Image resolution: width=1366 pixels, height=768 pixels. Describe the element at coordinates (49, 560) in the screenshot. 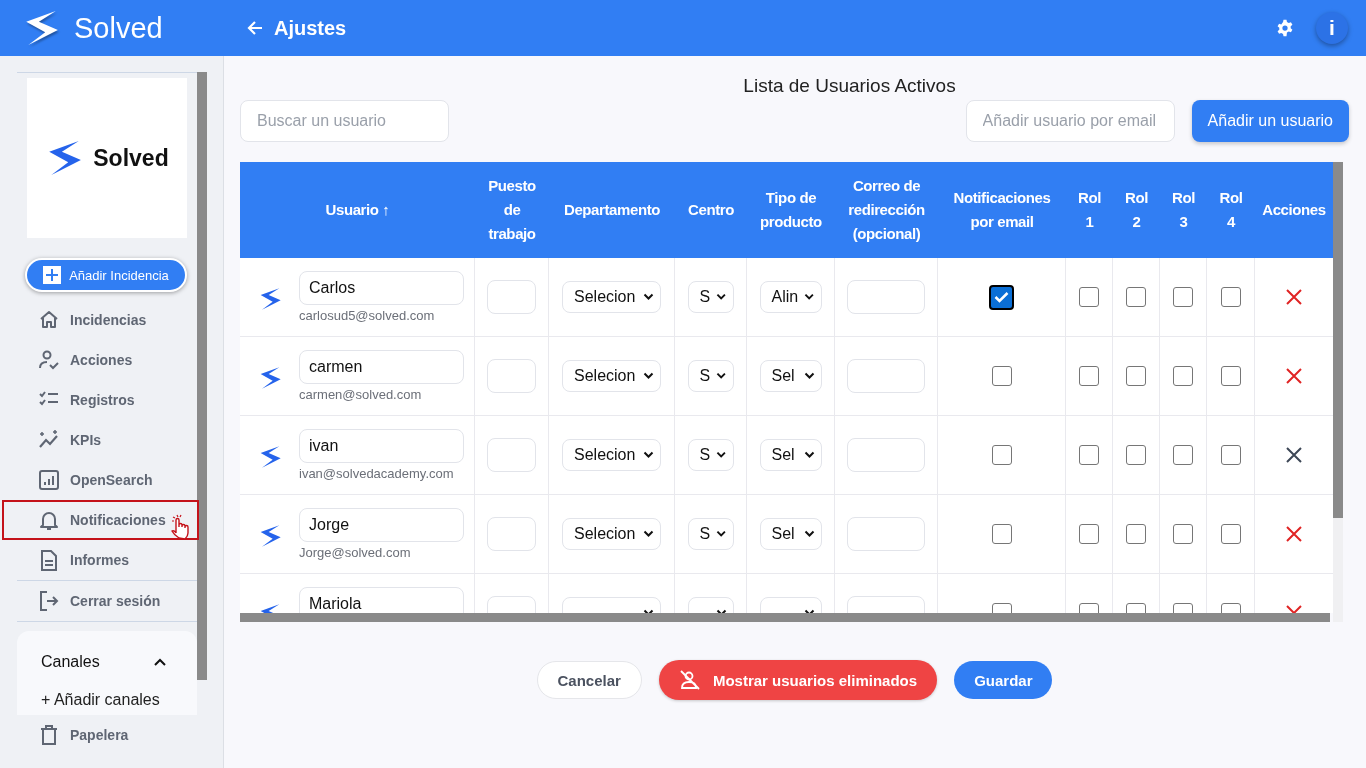

I see `document-icon` at that location.